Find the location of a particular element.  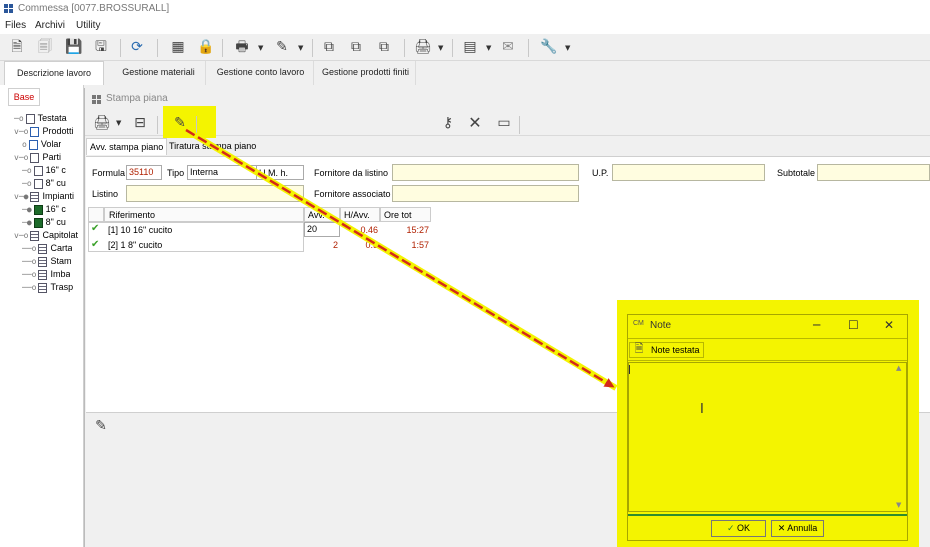

form-icon: ⊟ is located at coordinates (140, 123).